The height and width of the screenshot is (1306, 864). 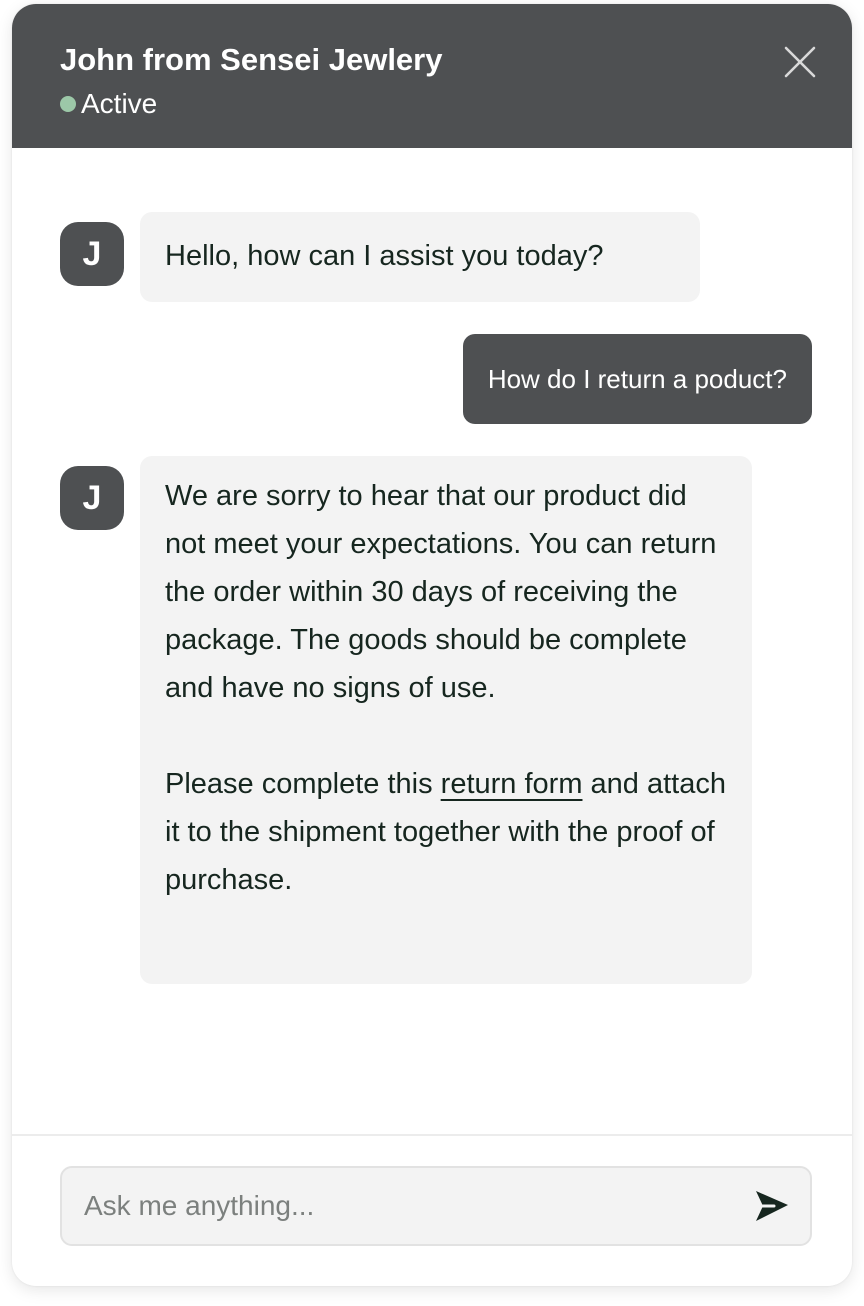 I want to click on message-text: Please complete this, so click(x=303, y=784).